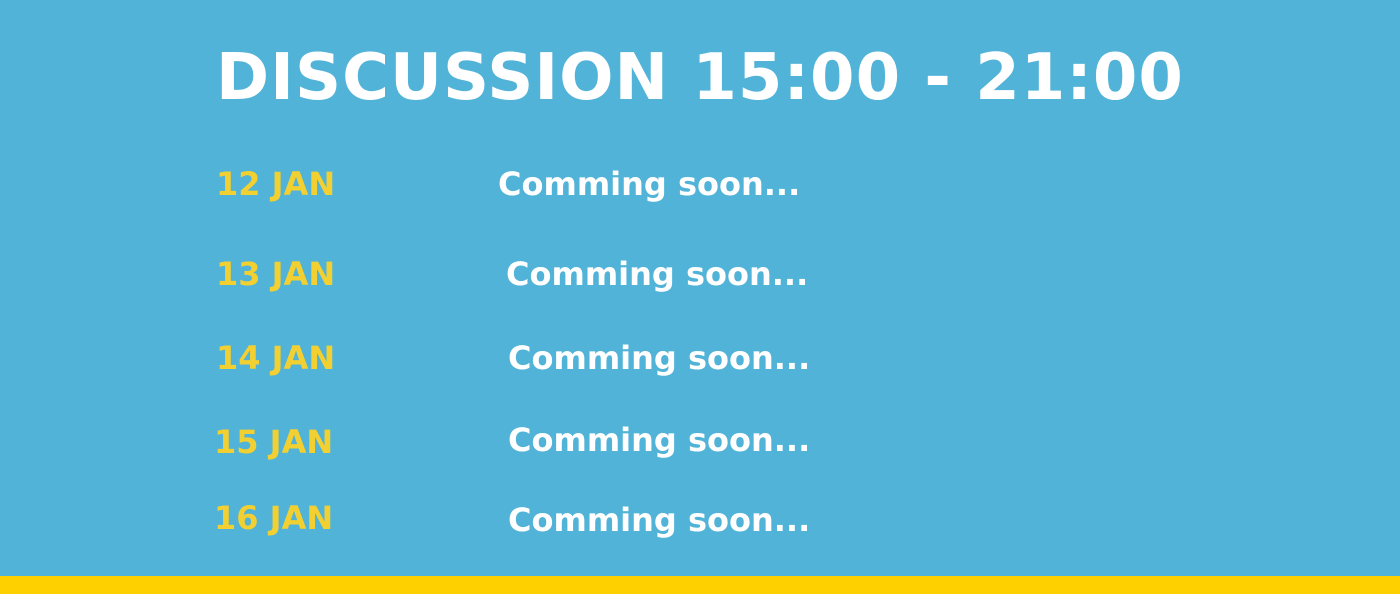 The height and width of the screenshot is (594, 1400). What do you see at coordinates (274, 518) in the screenshot?
I see `schedule-date: 16 JAN` at bounding box center [274, 518].